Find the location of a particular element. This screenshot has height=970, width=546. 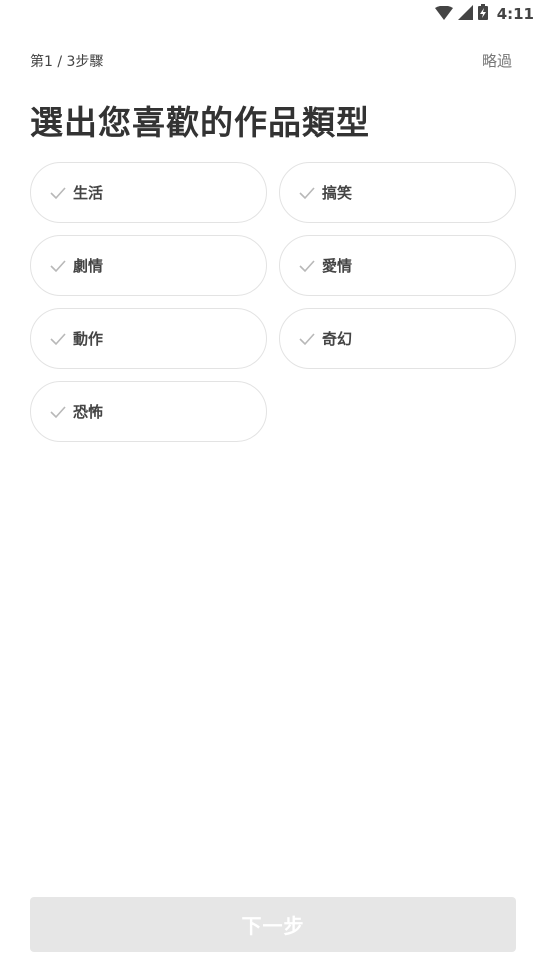

genre-chip-action: 動作 is located at coordinates (148, 338).